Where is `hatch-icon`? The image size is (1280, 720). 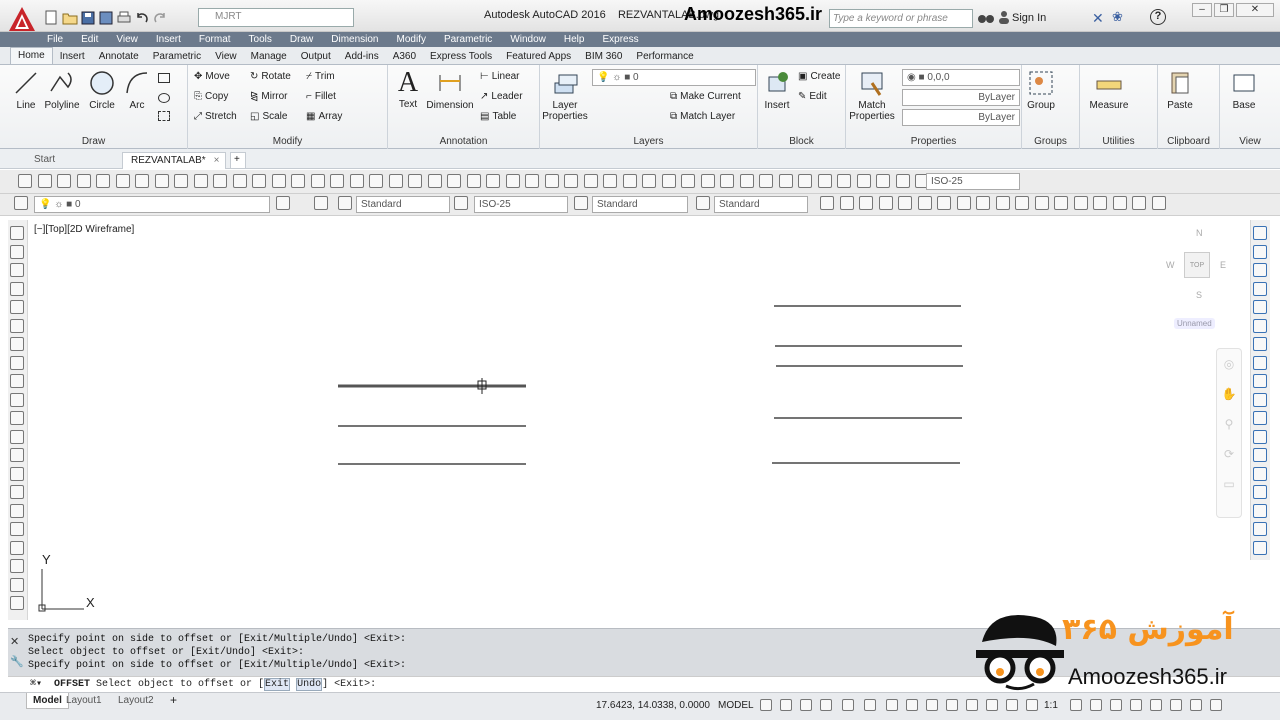
hatch-icon is located at coordinates (164, 98).